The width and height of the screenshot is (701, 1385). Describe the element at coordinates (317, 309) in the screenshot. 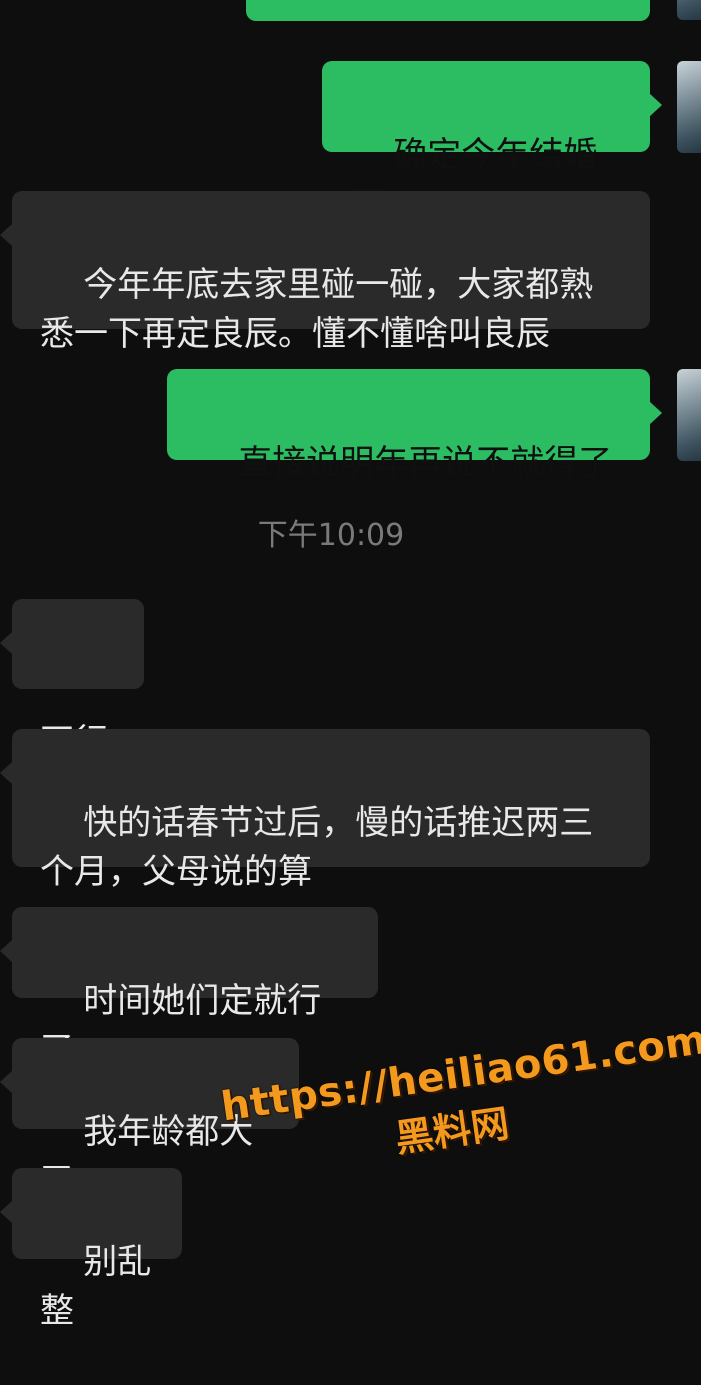

I see `message-text: 今年年底去家里碰一碰，大家都熟悉一下再定良辰。懂不懂啥叫良辰` at that location.